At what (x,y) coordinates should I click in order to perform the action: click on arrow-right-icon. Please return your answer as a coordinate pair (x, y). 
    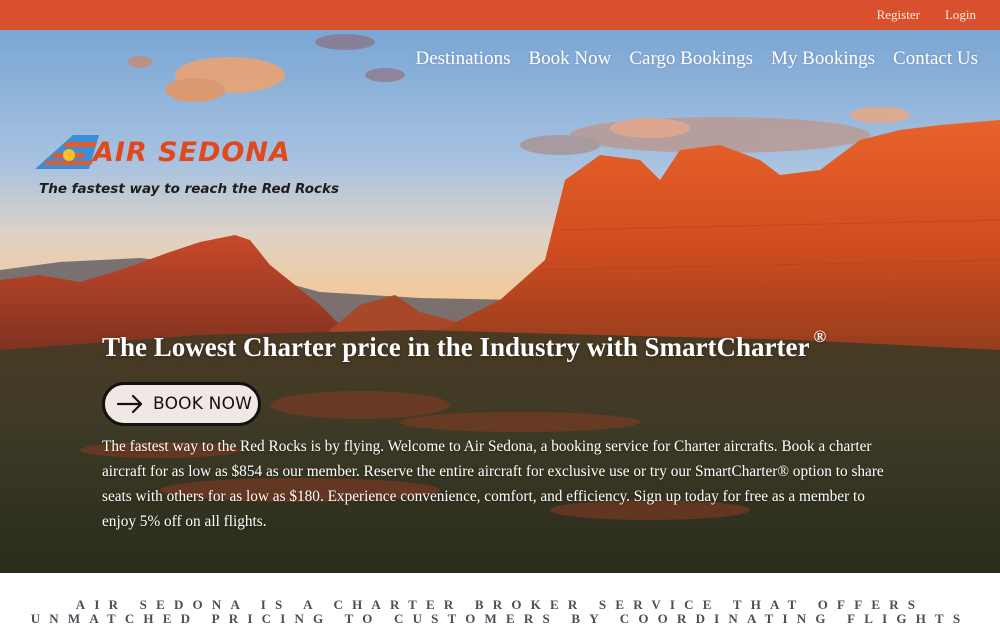
    Looking at the image, I should click on (130, 404).